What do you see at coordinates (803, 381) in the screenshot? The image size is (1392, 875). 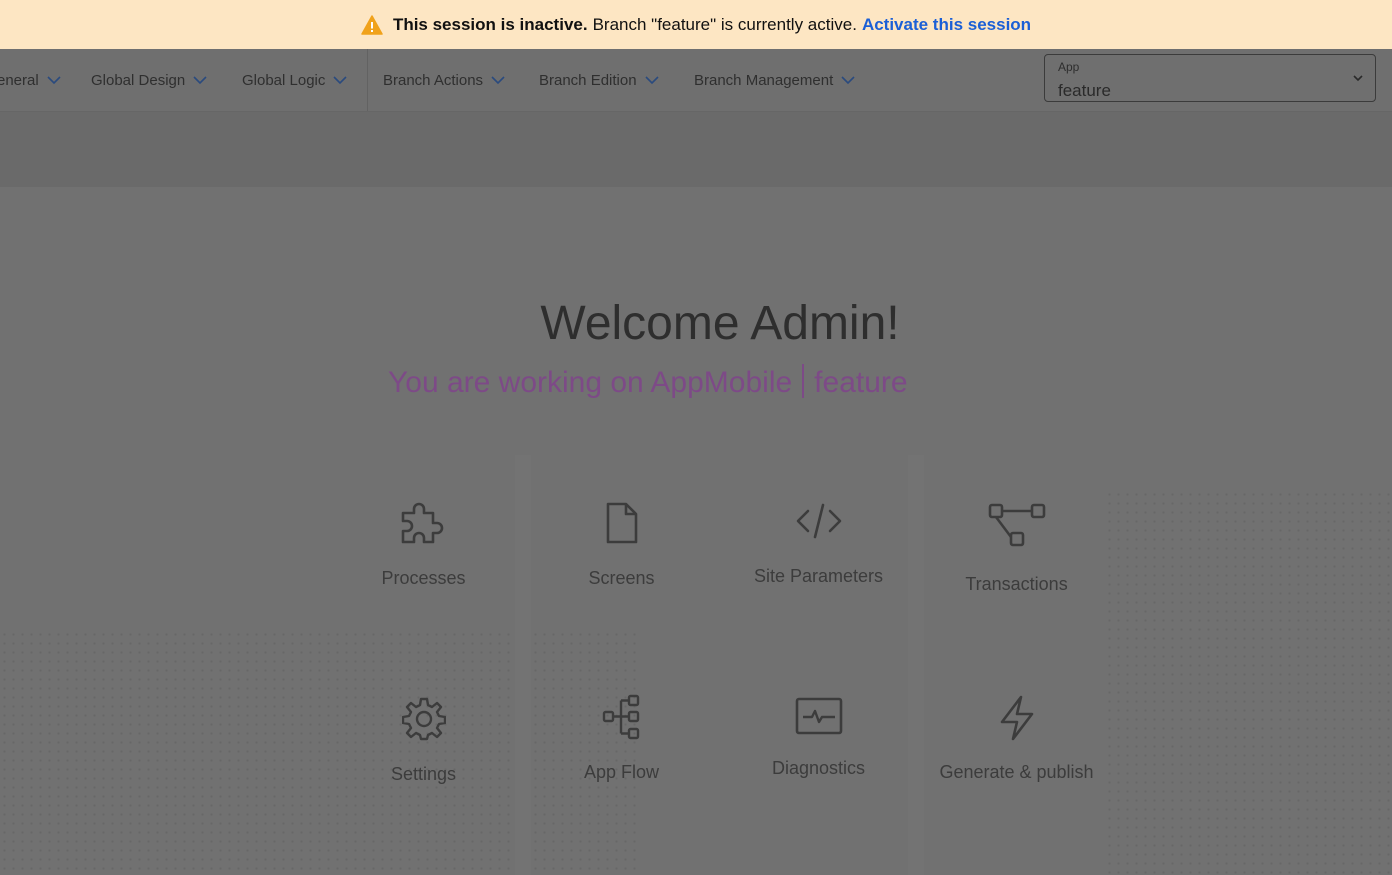 I see `separator` at bounding box center [803, 381].